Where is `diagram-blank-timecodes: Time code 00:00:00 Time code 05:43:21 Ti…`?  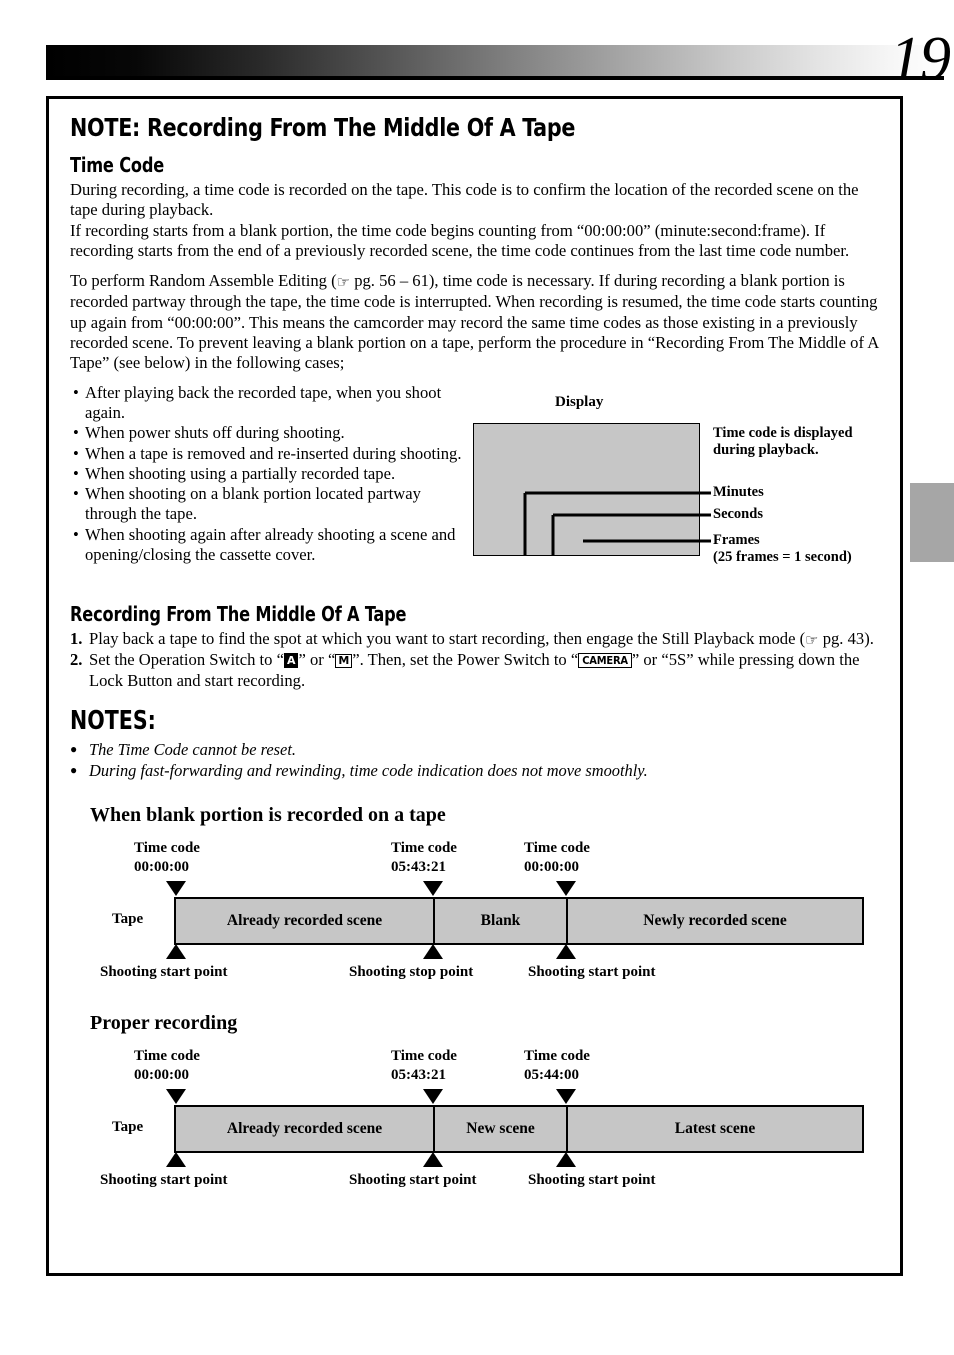 diagram-blank-timecodes: Time code 00:00:00 Time code 05:43:21 Ti… is located at coordinates (490, 860).